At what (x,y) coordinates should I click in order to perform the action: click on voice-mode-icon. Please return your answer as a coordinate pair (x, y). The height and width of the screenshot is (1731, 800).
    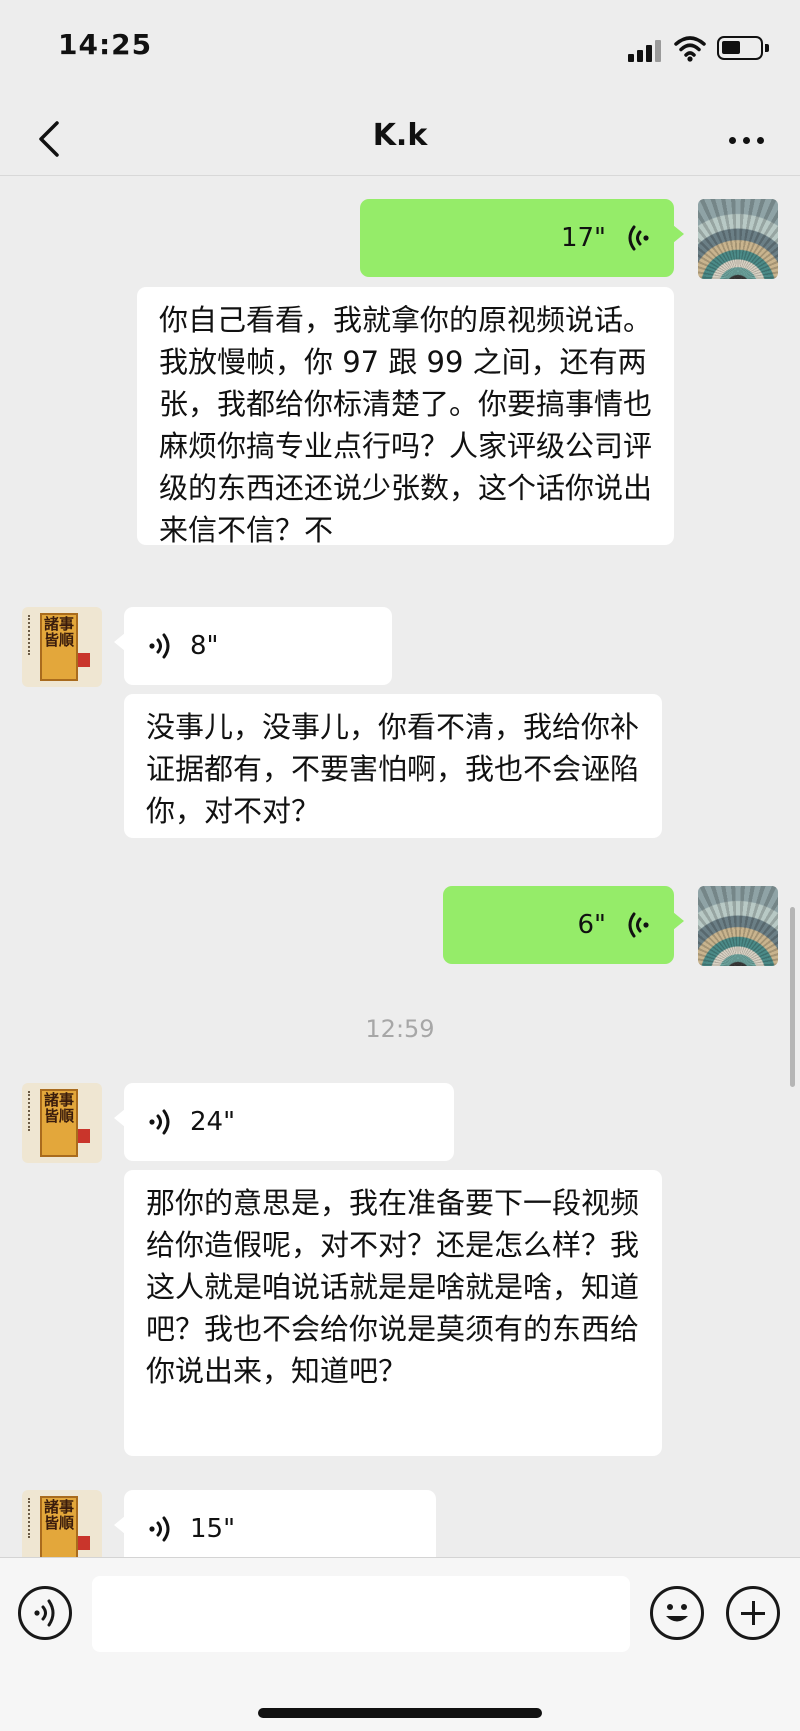
    Looking at the image, I should click on (44, 1613).